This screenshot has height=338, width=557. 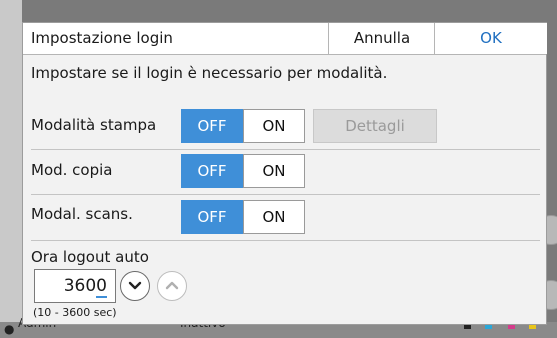 What do you see at coordinates (90, 257) in the screenshot?
I see `auto-logout-label: Ora logout auto` at bounding box center [90, 257].